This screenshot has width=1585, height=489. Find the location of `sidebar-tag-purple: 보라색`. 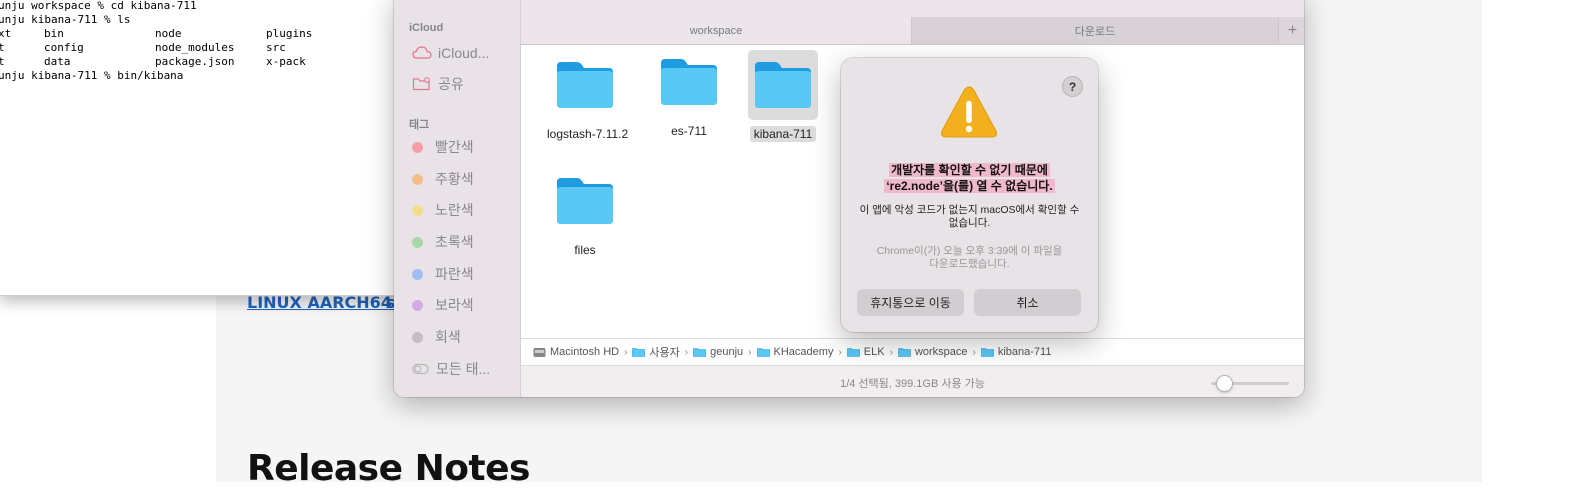

sidebar-tag-purple: 보라색 is located at coordinates (443, 305).